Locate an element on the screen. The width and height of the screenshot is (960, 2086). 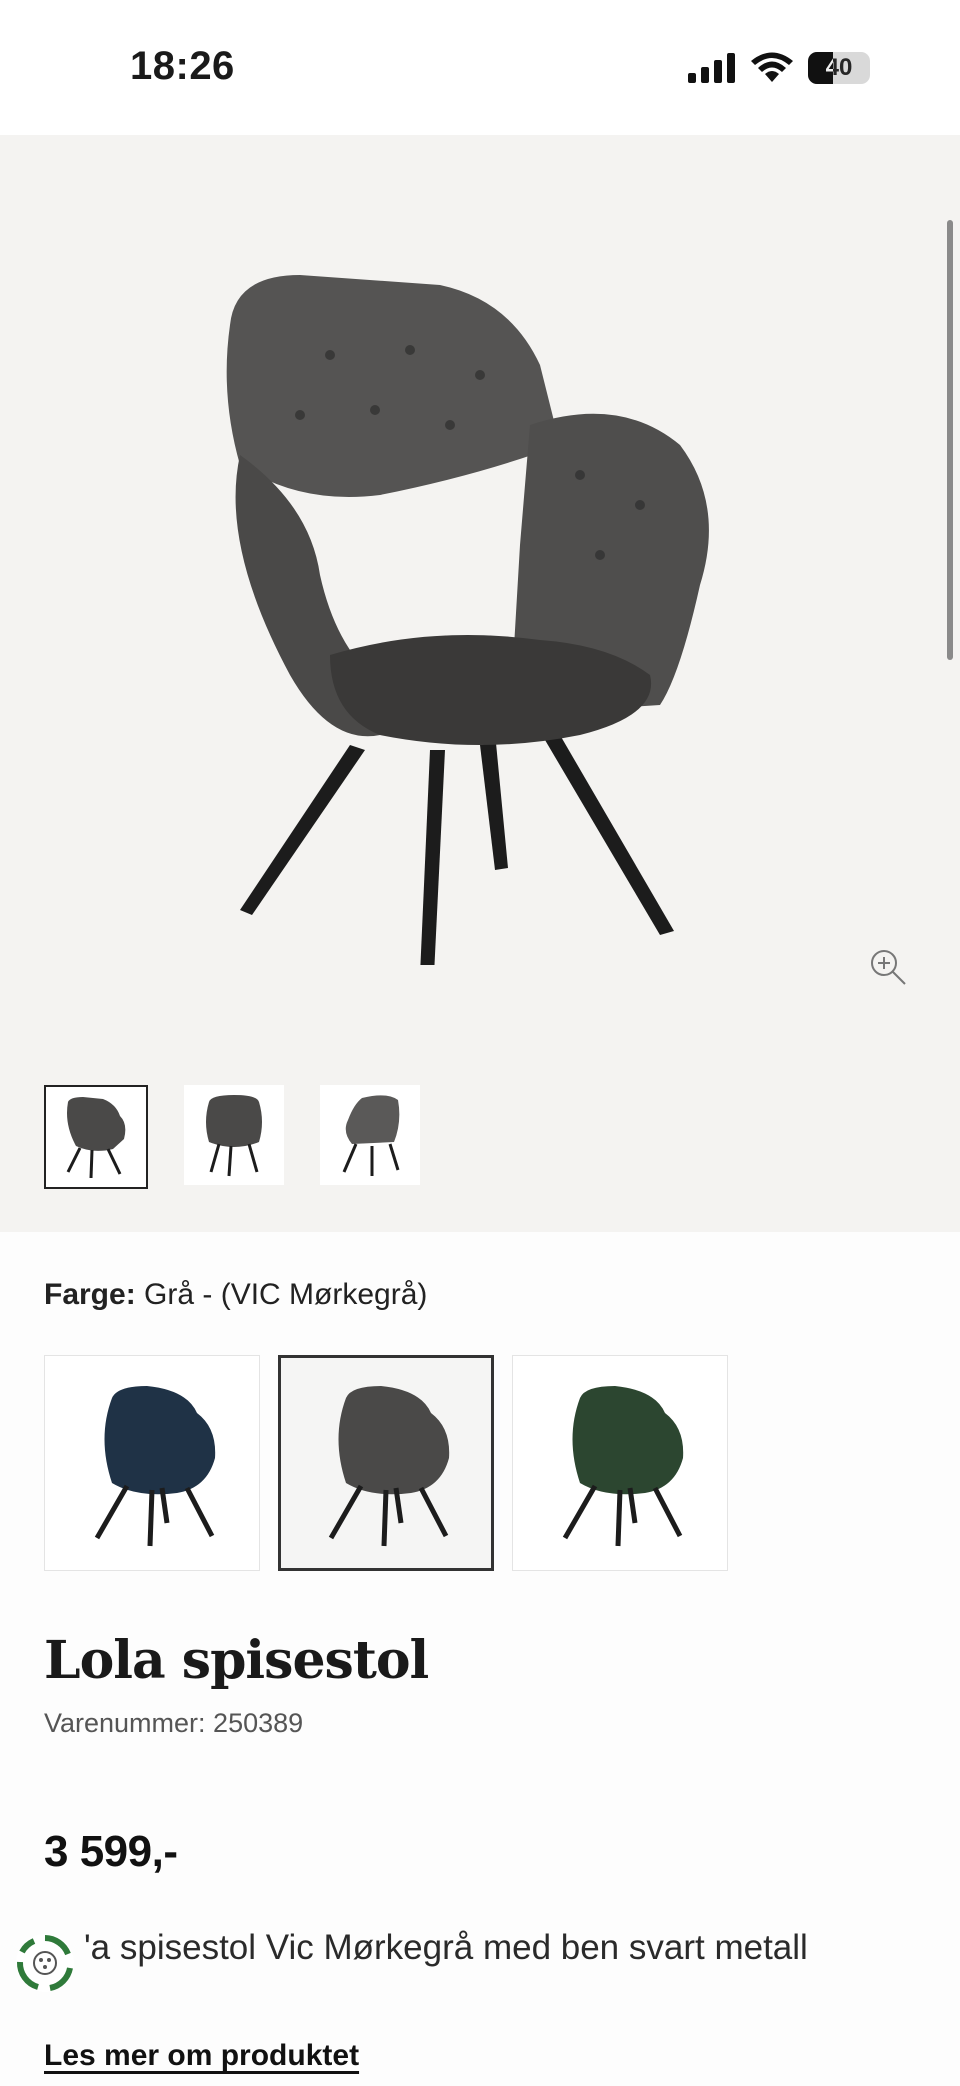
signal-icon is located at coordinates (711, 68).